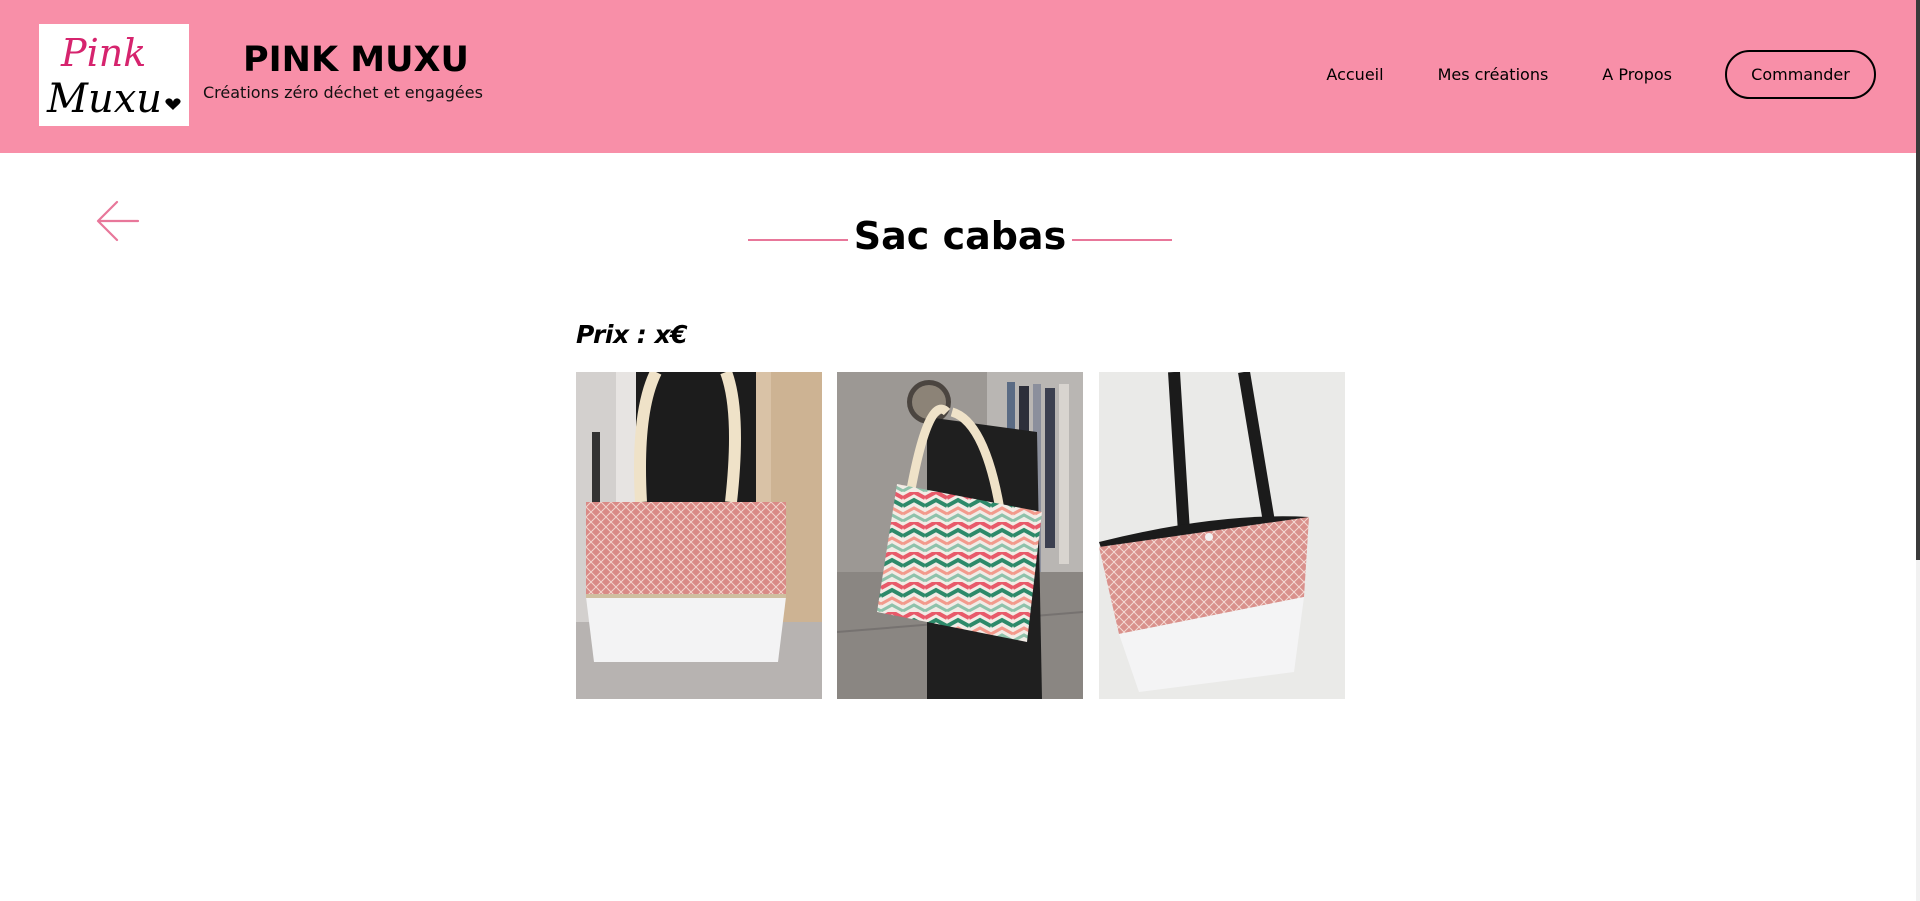 The image size is (1920, 901). I want to click on title-divider-right, so click(1122, 240).